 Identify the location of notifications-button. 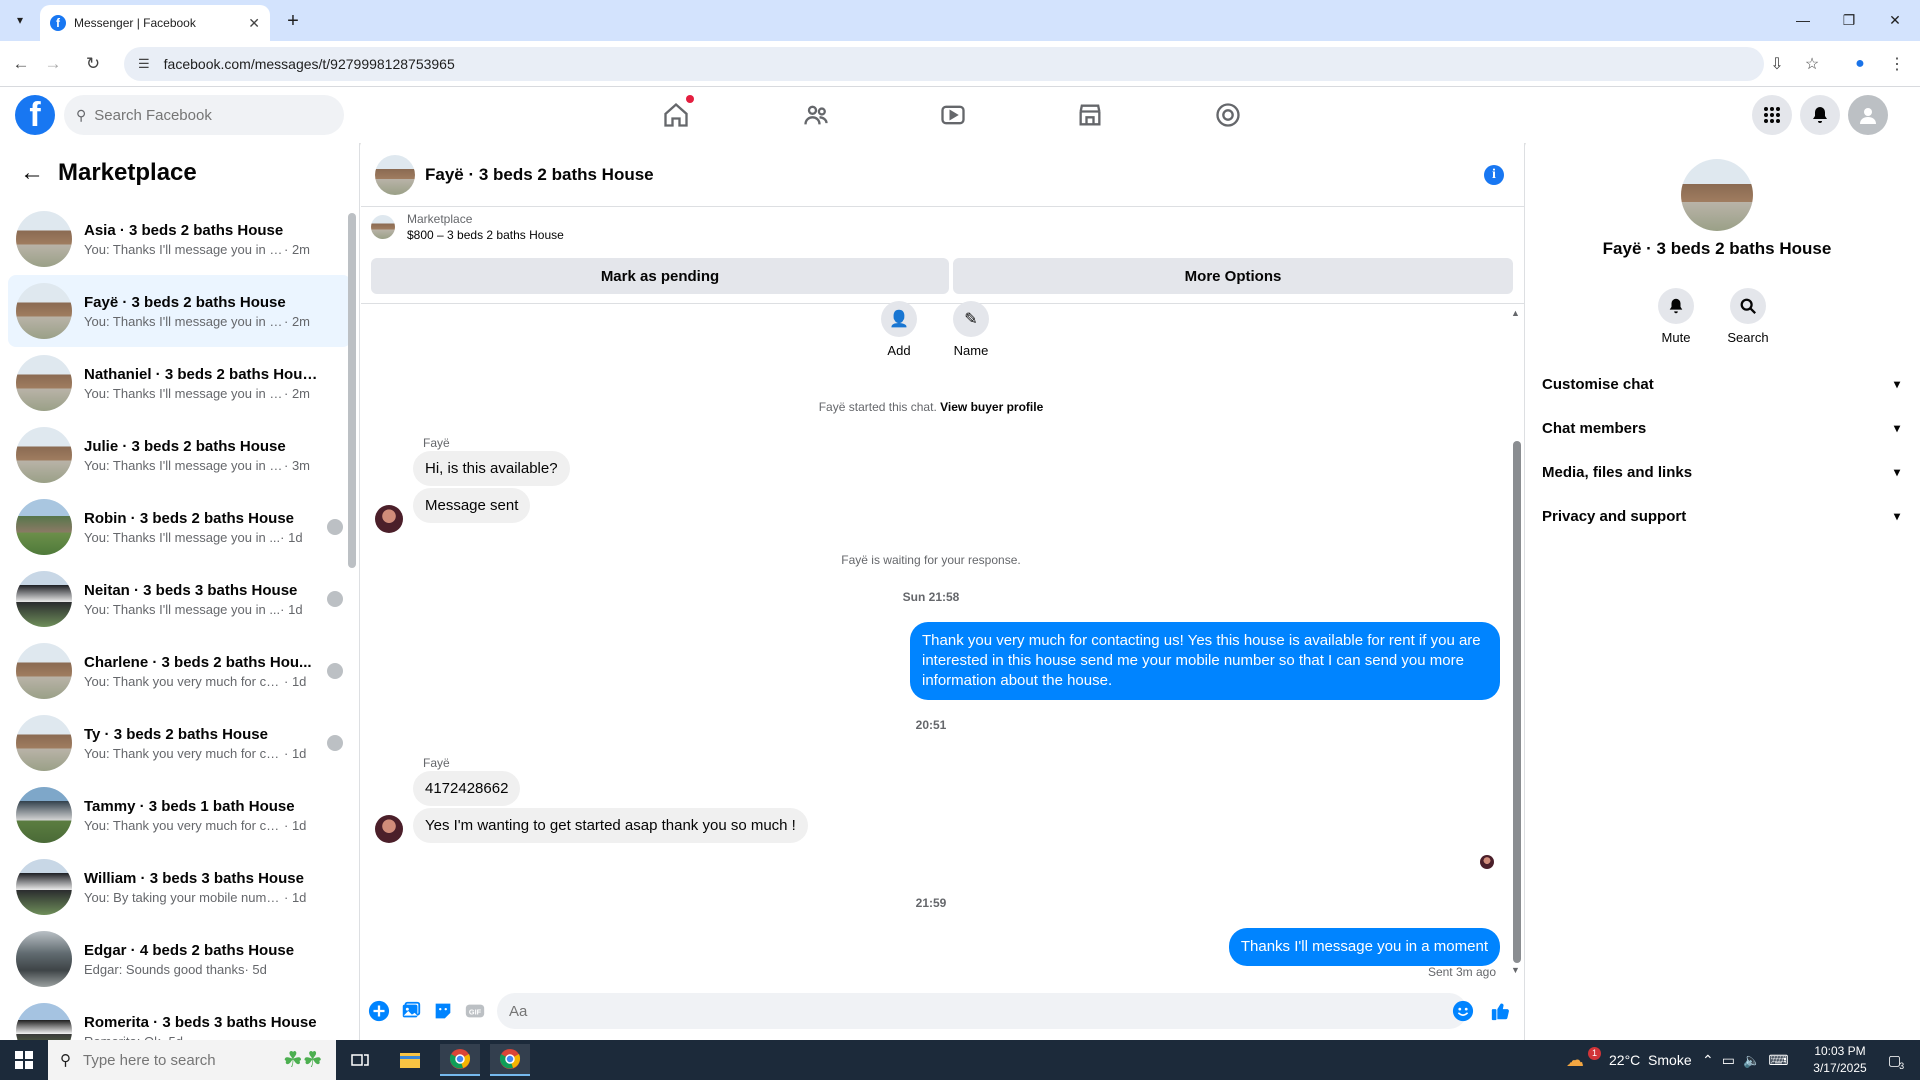
(1820, 115).